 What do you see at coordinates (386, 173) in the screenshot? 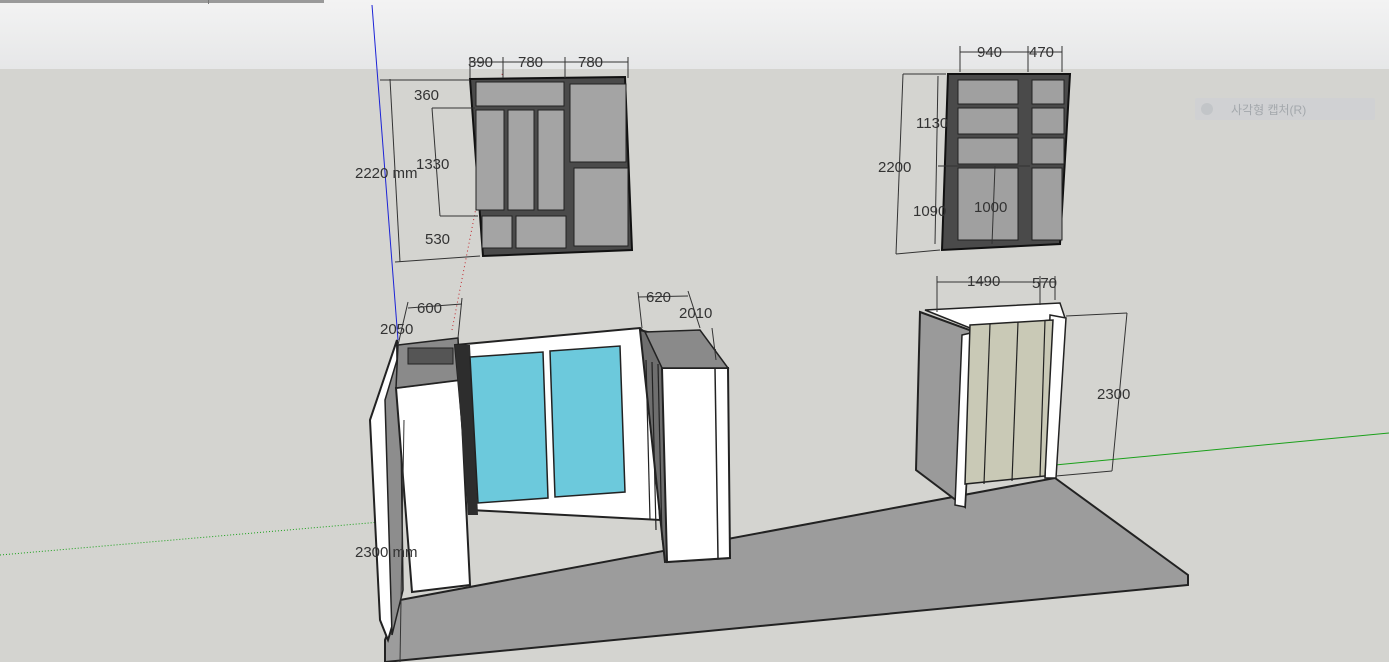
I see `dim-left-height: 2220 mm` at bounding box center [386, 173].